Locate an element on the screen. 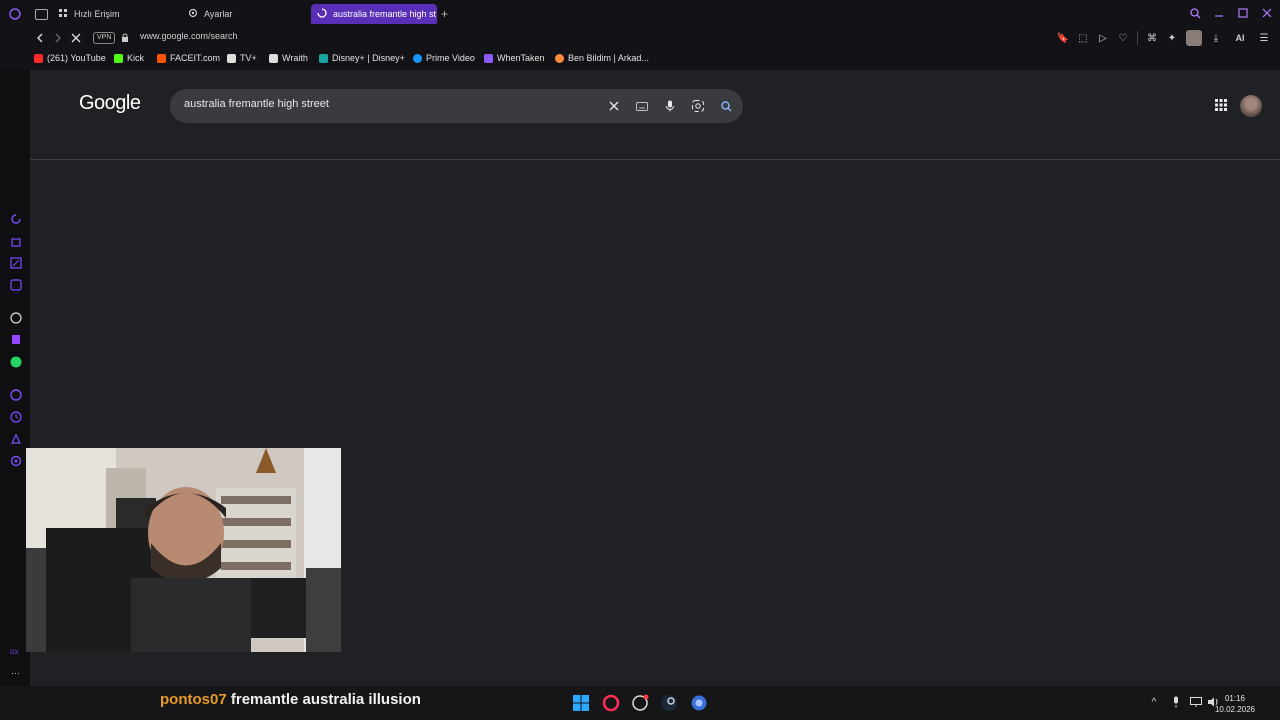 Image resolution: width=1280 pixels, height=720 pixels. download-icon: ⤓ is located at coordinates (1216, 38).